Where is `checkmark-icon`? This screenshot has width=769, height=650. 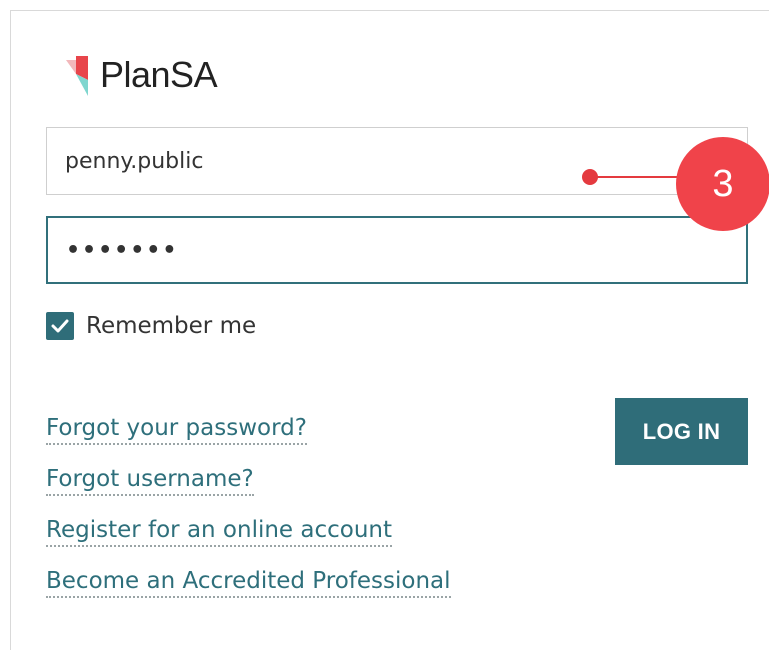
checkmark-icon is located at coordinates (60, 326).